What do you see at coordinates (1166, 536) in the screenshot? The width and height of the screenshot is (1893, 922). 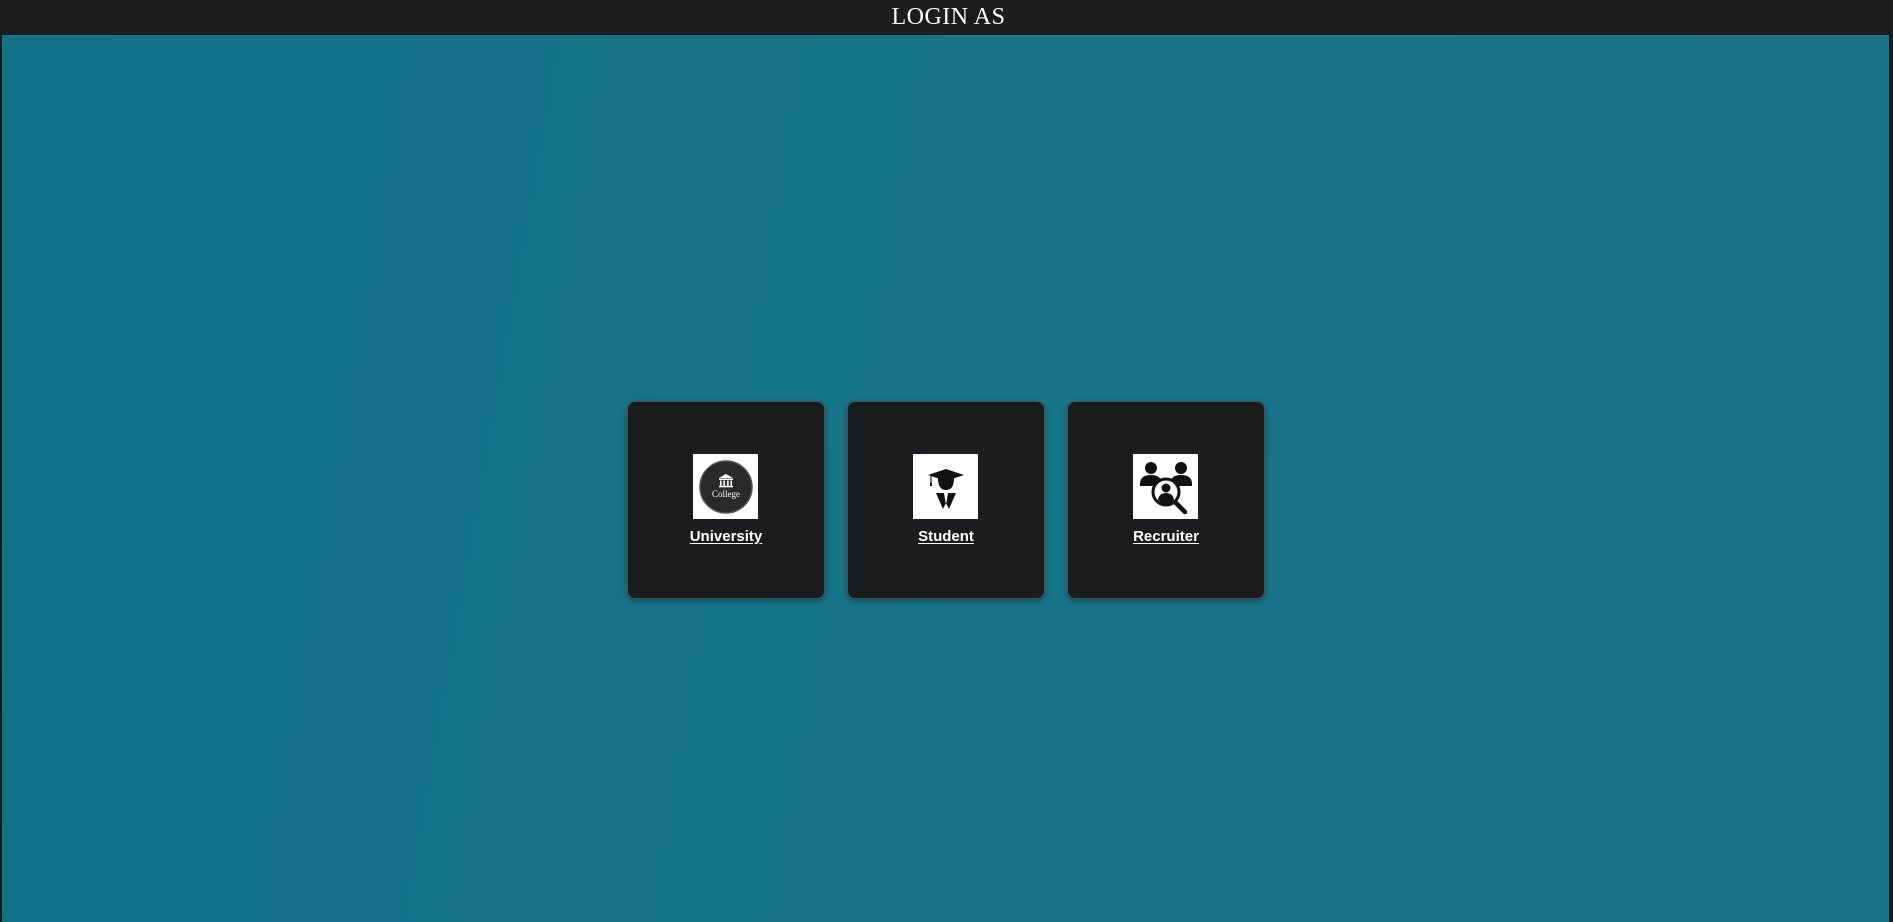 I see `recruiter-link: Recruiter` at bounding box center [1166, 536].